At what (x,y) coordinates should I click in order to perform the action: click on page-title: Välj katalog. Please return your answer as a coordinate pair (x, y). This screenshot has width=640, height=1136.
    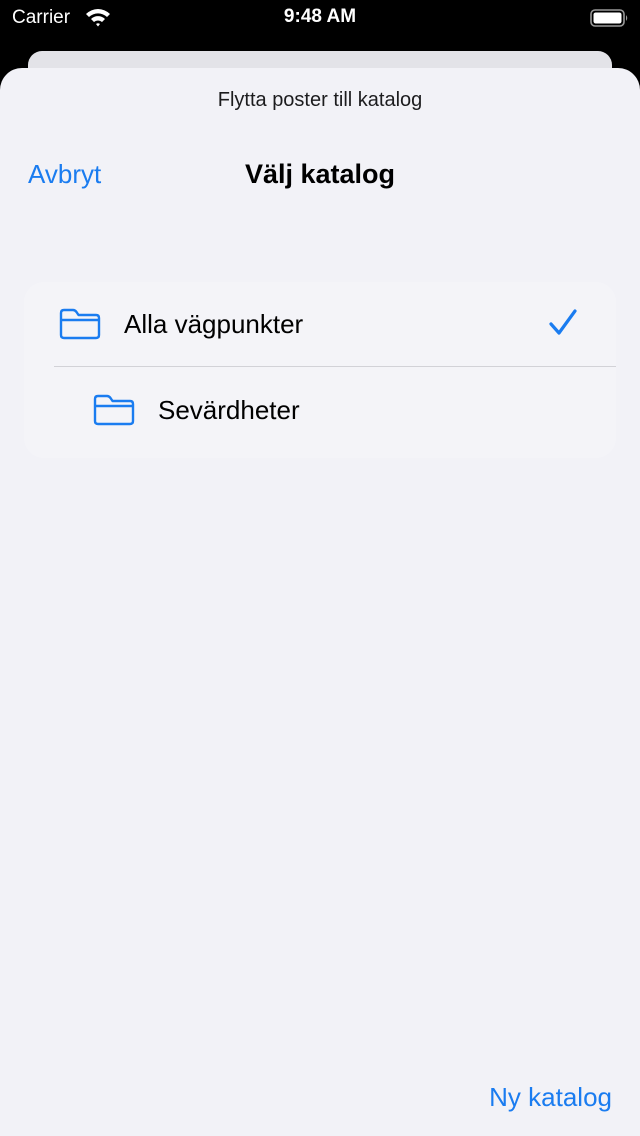
    Looking at the image, I should click on (320, 174).